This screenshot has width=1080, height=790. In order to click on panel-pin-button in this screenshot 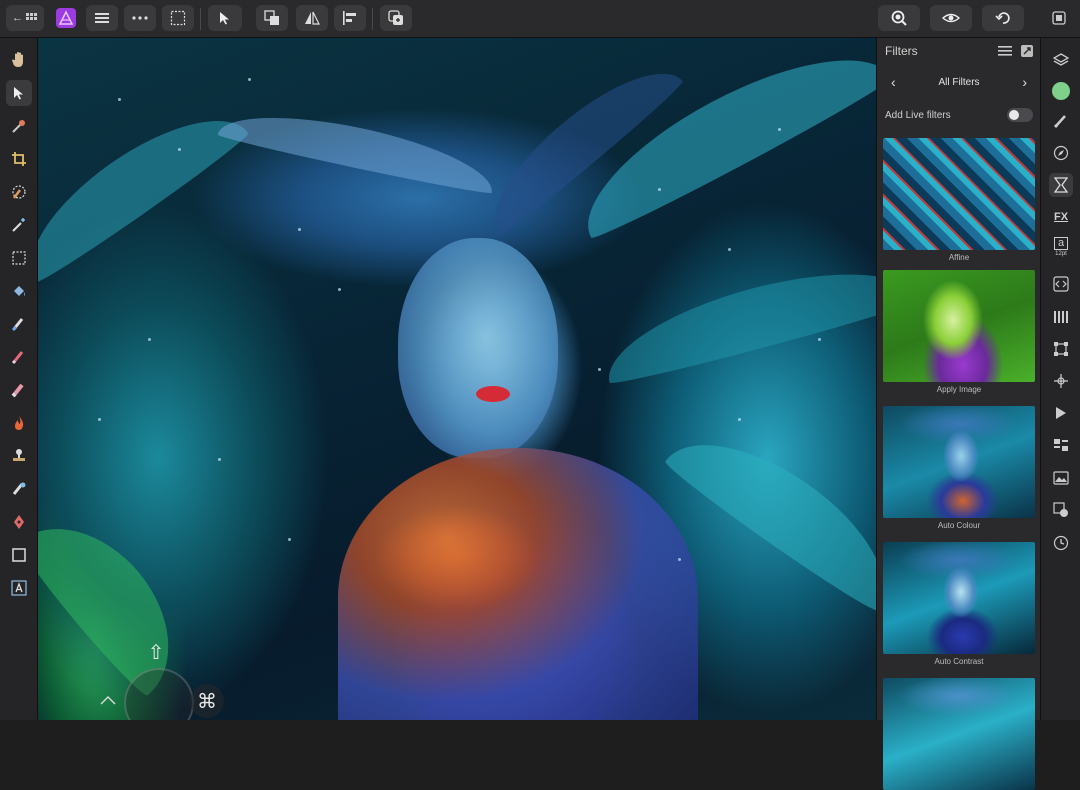, I will do `click(1027, 51)`.